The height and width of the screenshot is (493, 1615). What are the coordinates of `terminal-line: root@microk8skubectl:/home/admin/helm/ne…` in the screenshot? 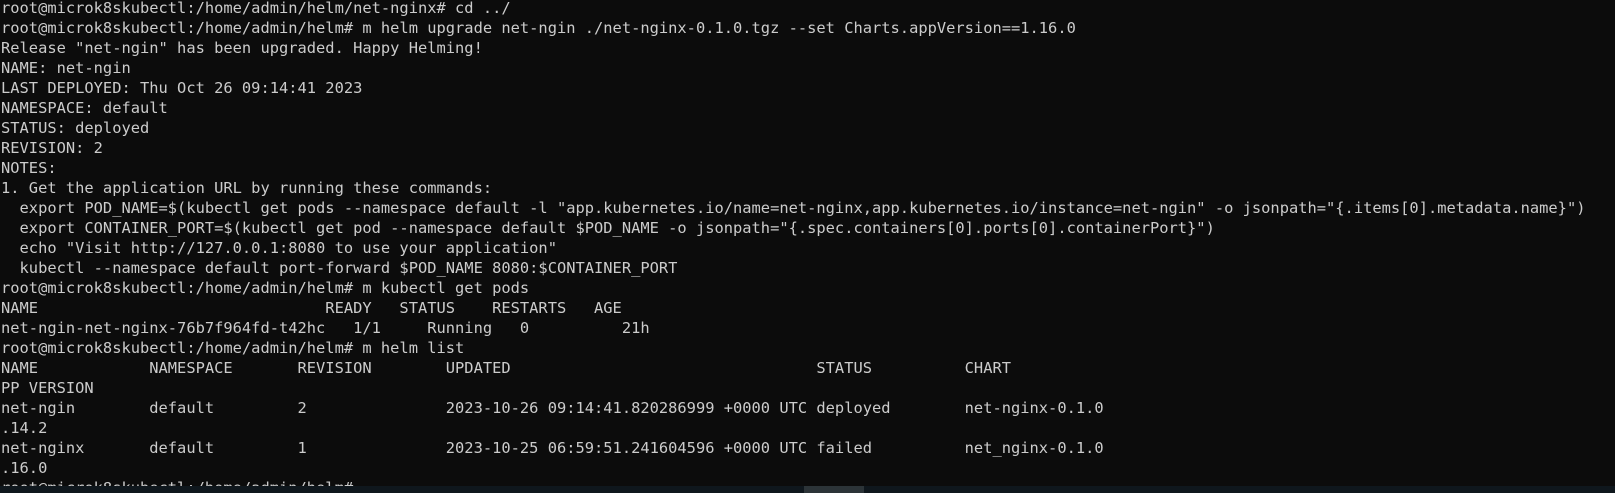 It's located at (256, 8).